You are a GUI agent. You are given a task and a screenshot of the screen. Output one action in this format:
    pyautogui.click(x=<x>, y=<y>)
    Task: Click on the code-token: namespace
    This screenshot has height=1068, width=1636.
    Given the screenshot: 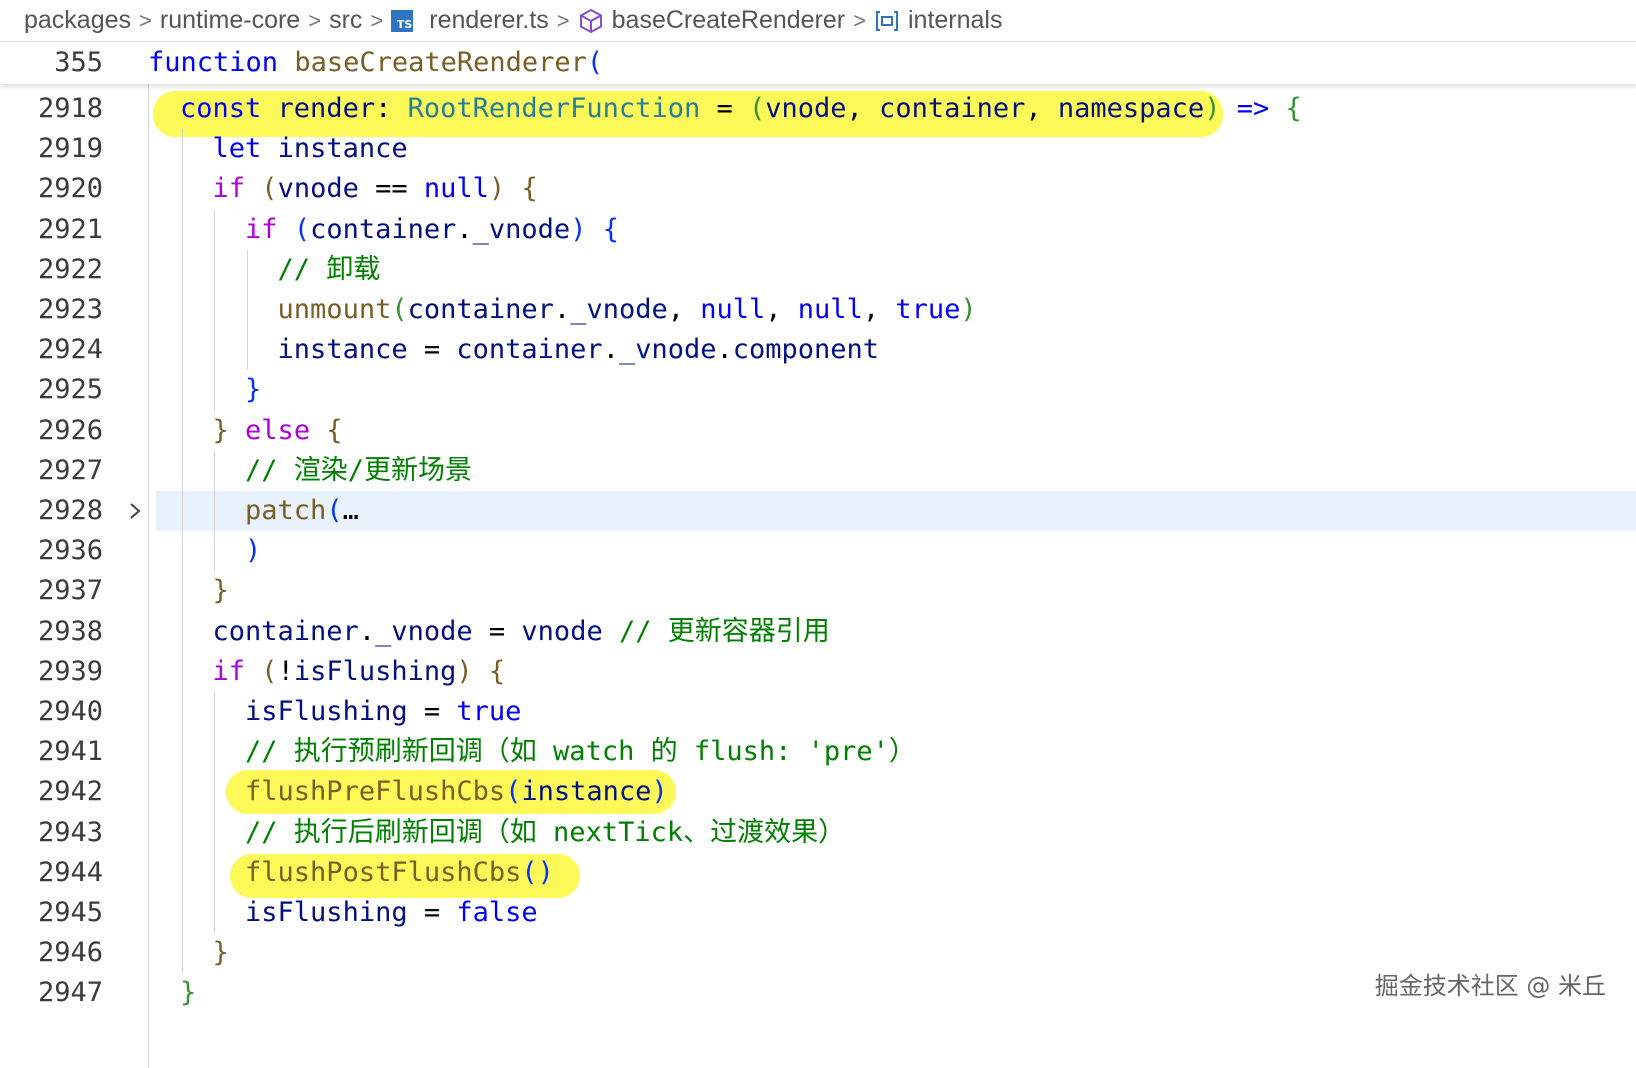 What is the action you would take?
    pyautogui.click(x=1131, y=108)
    